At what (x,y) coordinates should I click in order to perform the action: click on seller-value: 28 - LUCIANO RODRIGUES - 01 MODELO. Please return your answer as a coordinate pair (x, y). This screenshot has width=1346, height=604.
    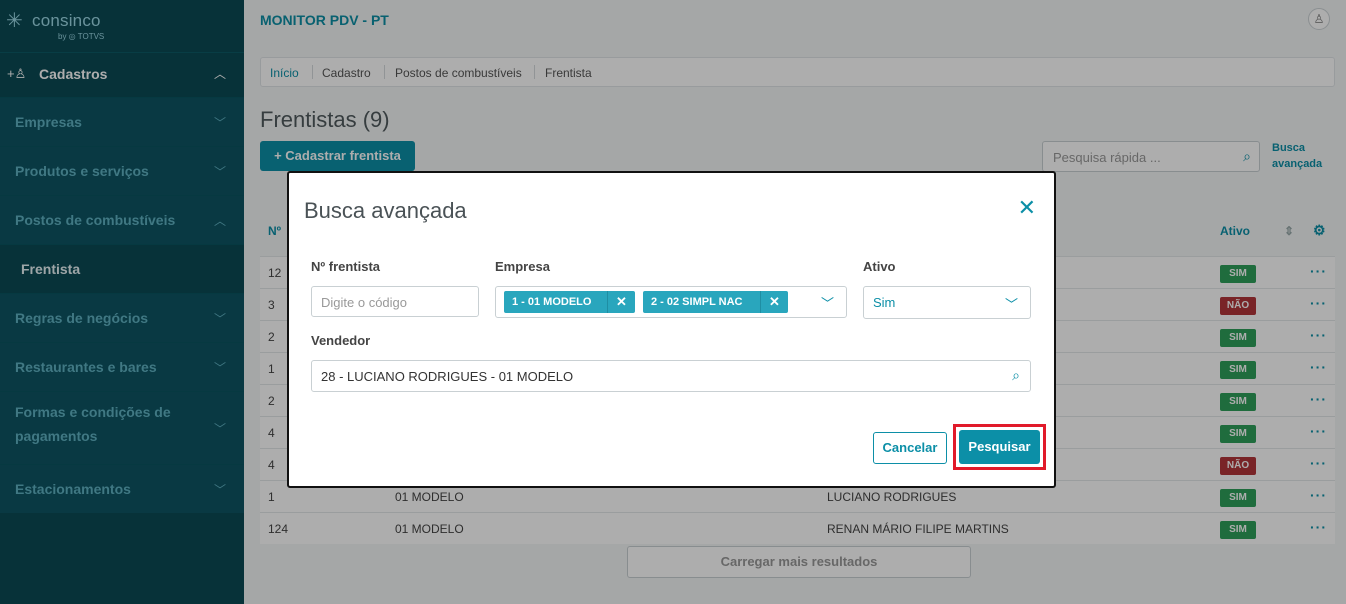
    Looking at the image, I should click on (447, 376).